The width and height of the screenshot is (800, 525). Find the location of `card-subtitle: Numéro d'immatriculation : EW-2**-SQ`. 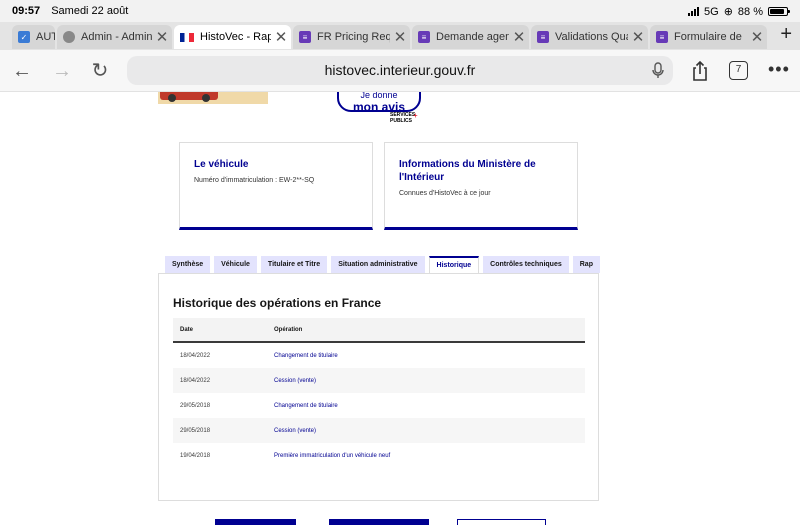

card-subtitle: Numéro d'immatriculation : EW-2**-SQ is located at coordinates (254, 180).